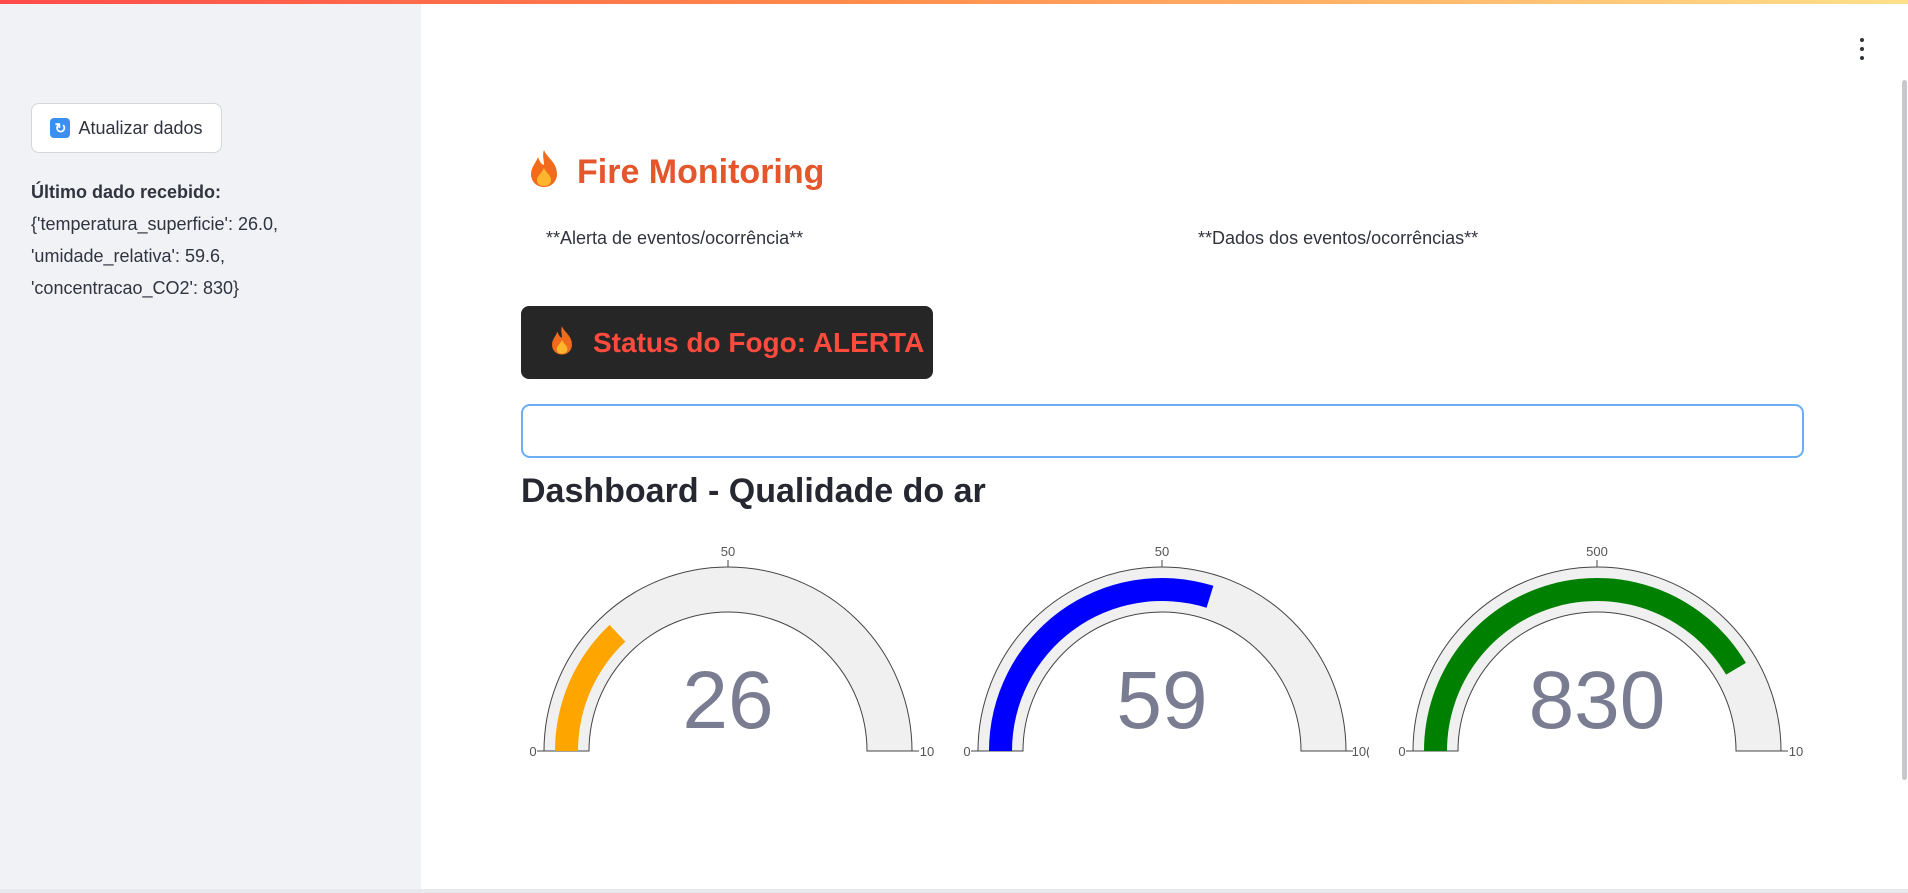  What do you see at coordinates (954, 2) in the screenshot?
I see `top-decoration-bar` at bounding box center [954, 2].